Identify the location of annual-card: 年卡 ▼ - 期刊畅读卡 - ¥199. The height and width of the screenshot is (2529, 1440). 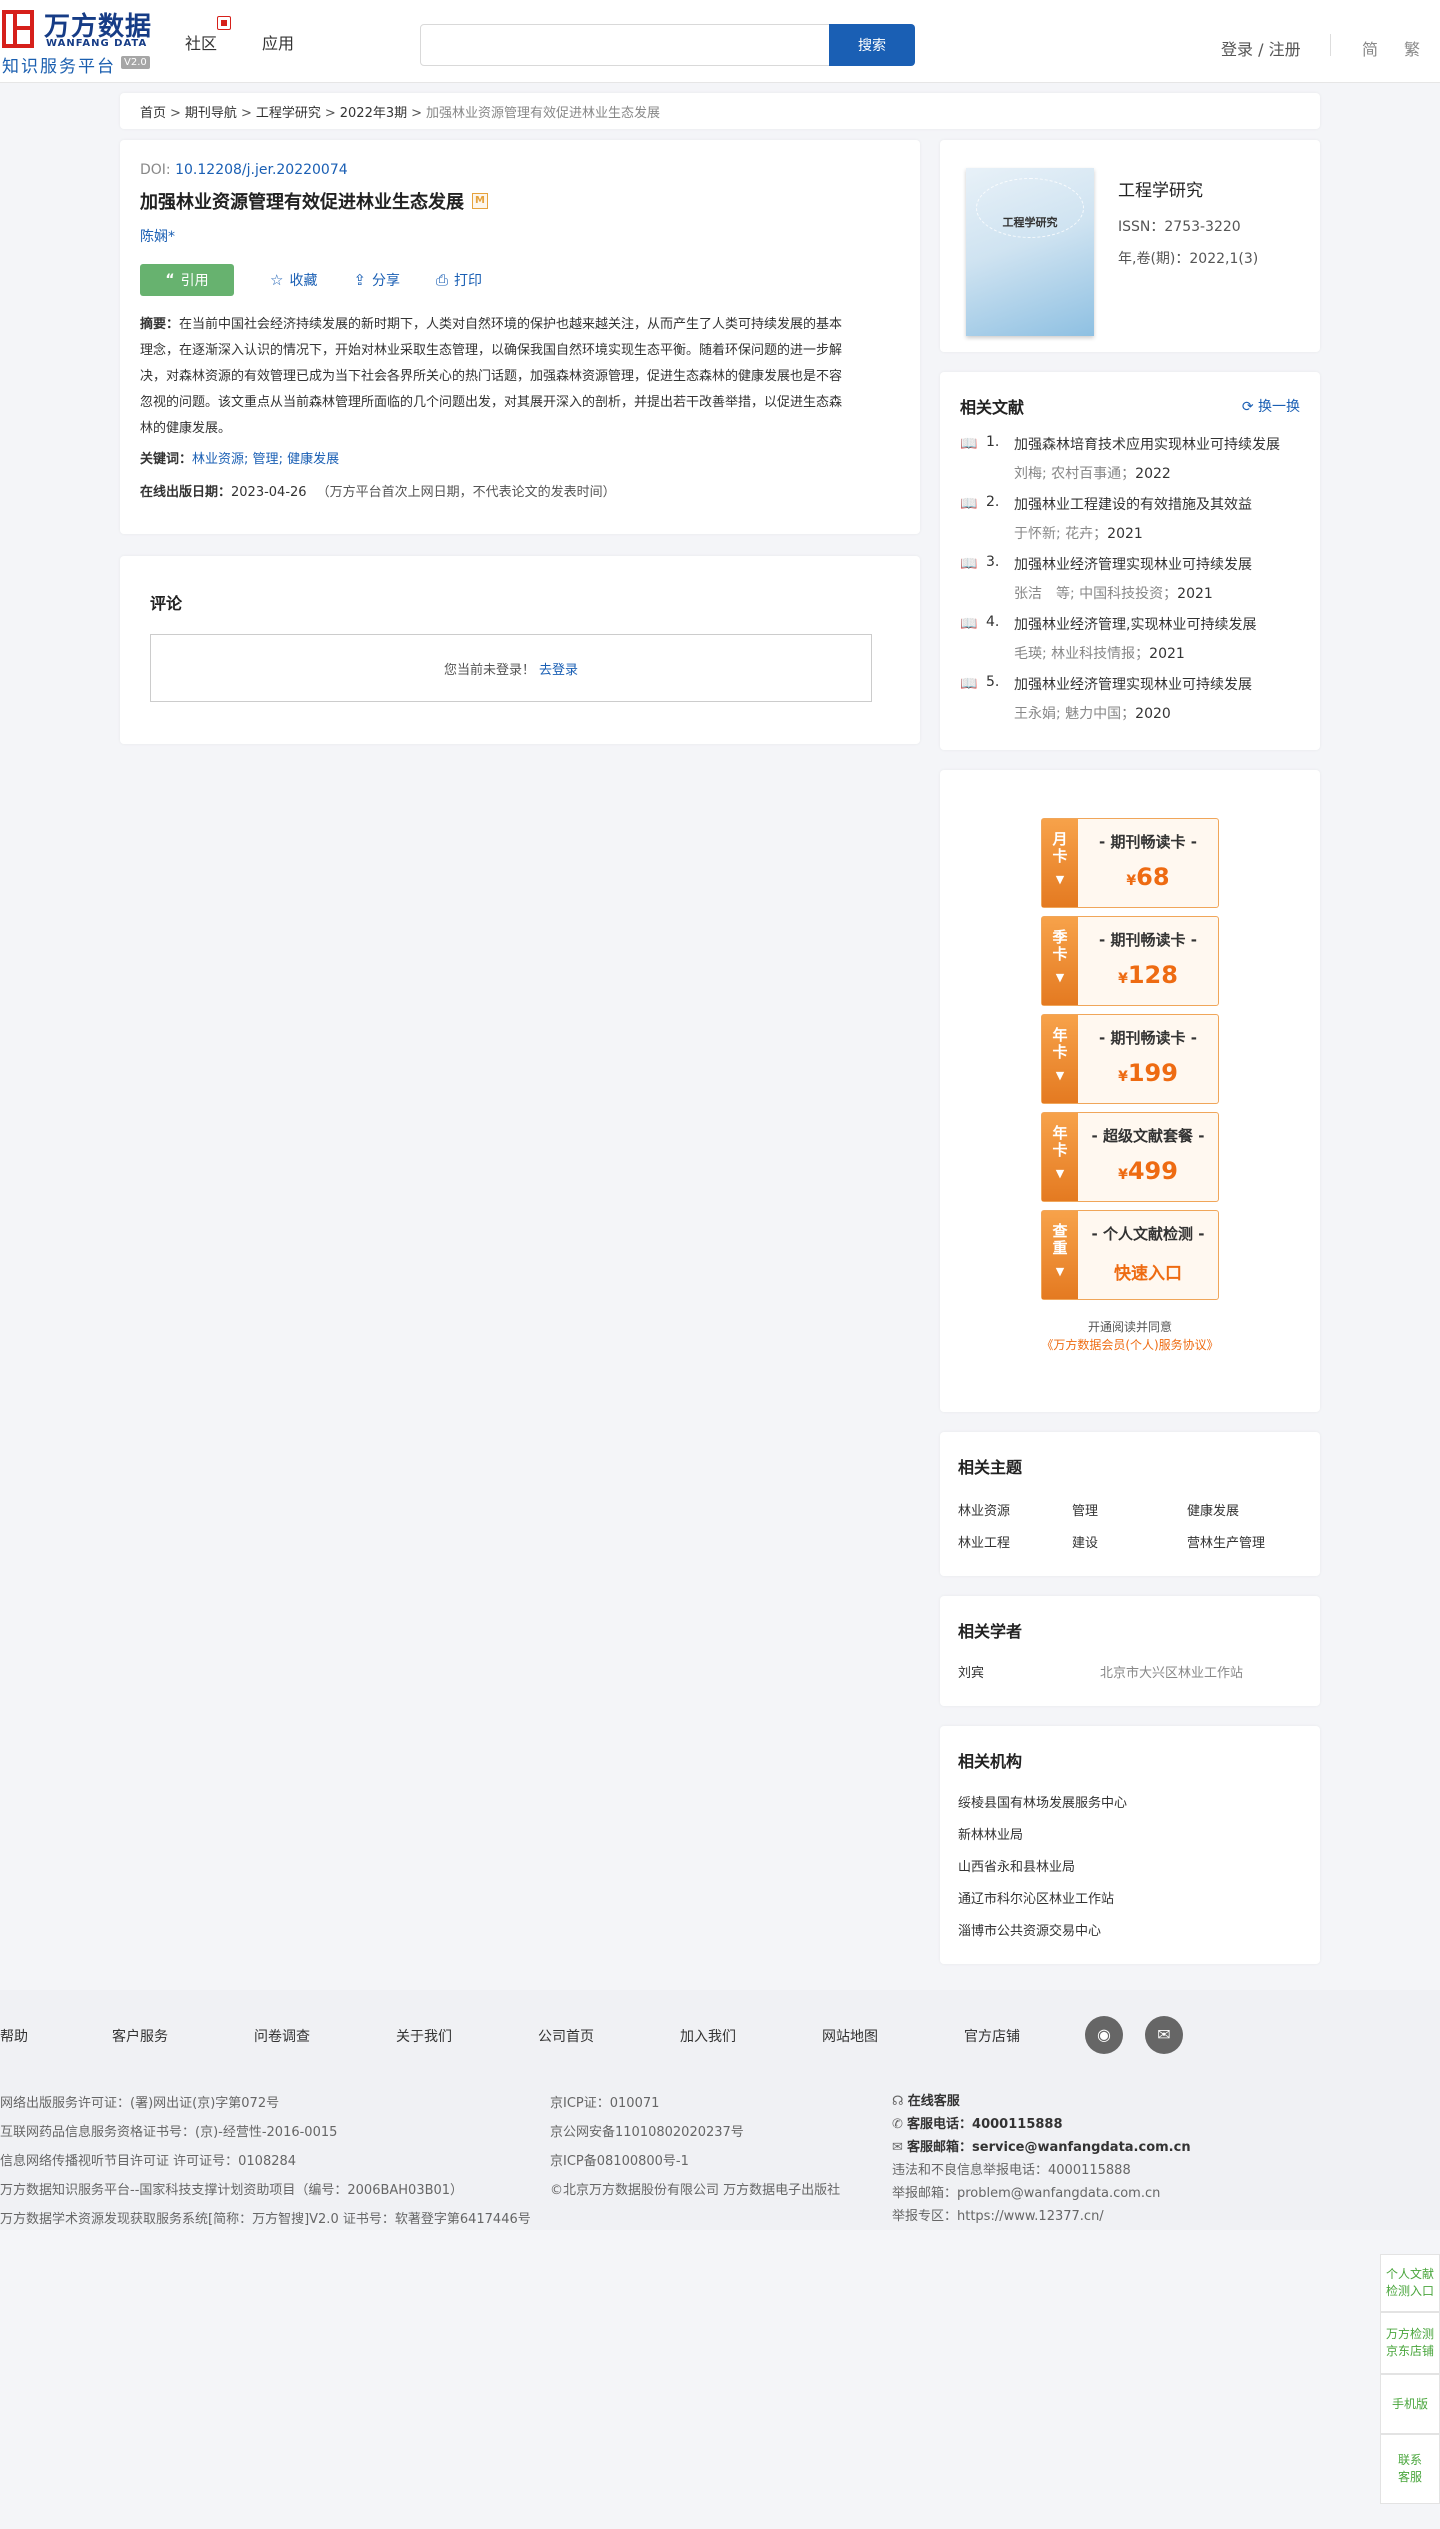
(1130, 1059).